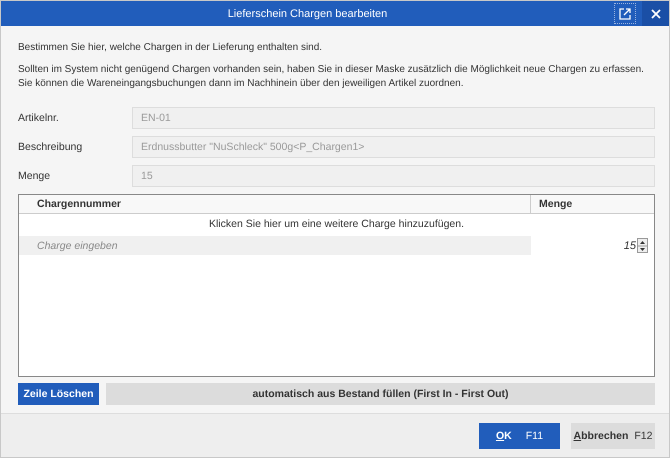 The width and height of the screenshot is (670, 458). I want to click on ok-button: OK F11, so click(519, 435).